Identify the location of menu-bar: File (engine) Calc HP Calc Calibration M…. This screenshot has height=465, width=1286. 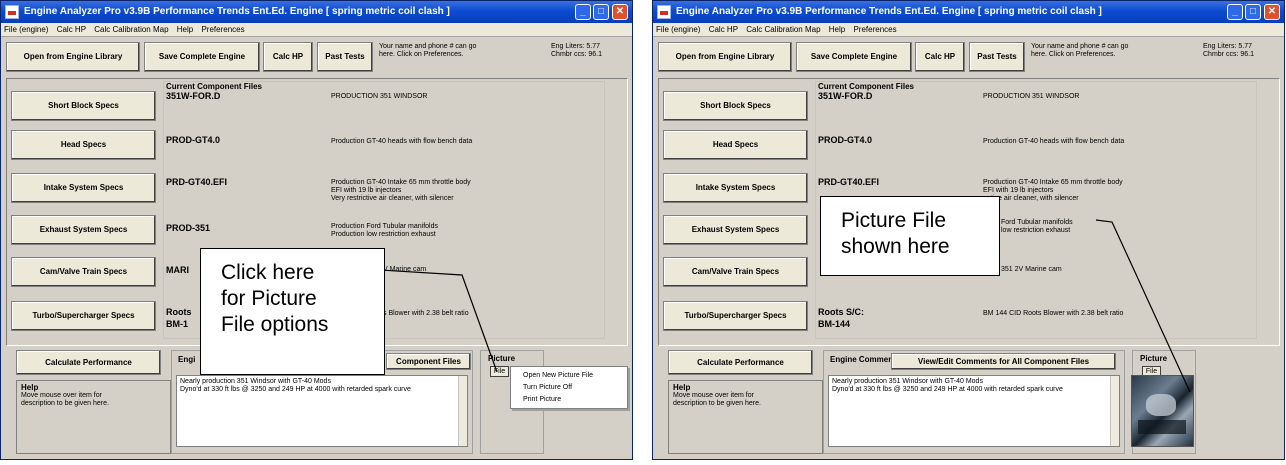
(968, 30).